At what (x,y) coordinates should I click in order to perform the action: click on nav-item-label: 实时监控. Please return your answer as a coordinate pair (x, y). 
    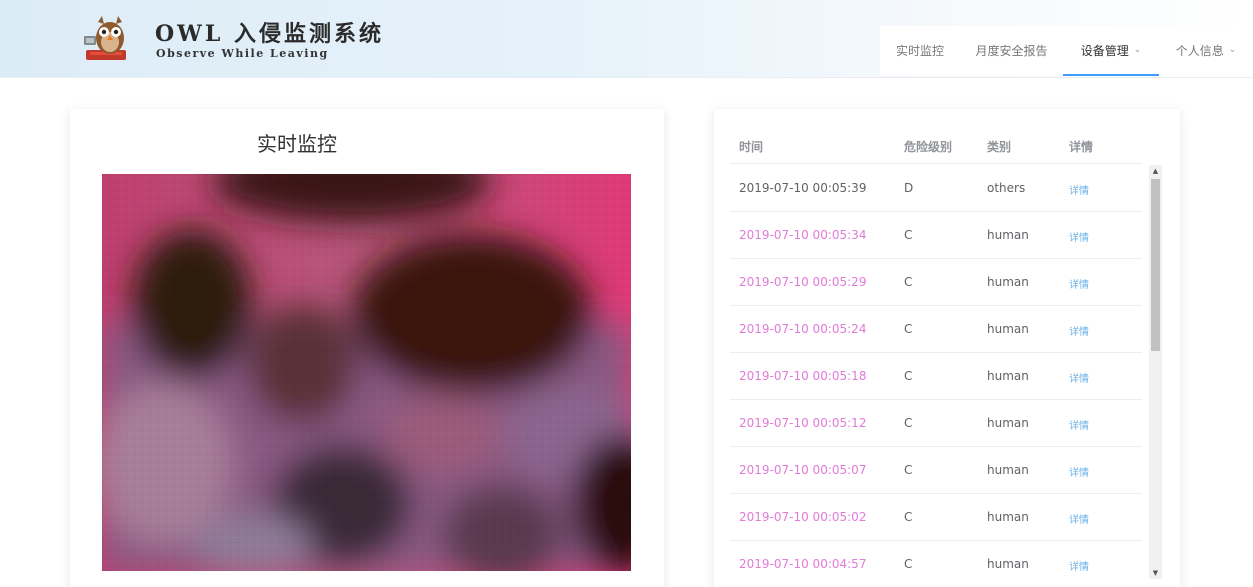
    Looking at the image, I should click on (919, 50).